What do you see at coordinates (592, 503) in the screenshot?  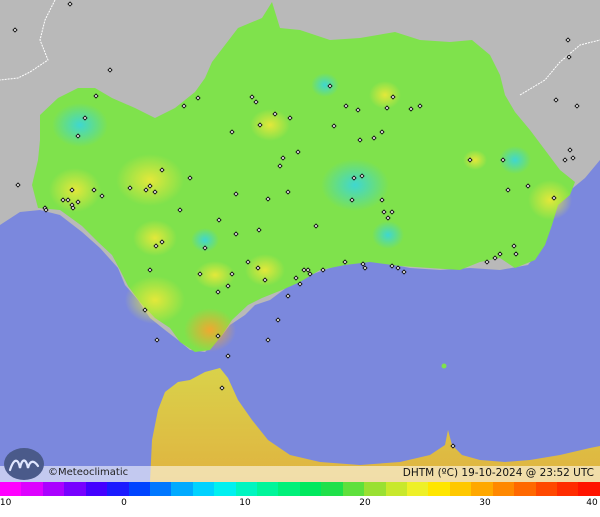 I see `scale-tick: 40` at bounding box center [592, 503].